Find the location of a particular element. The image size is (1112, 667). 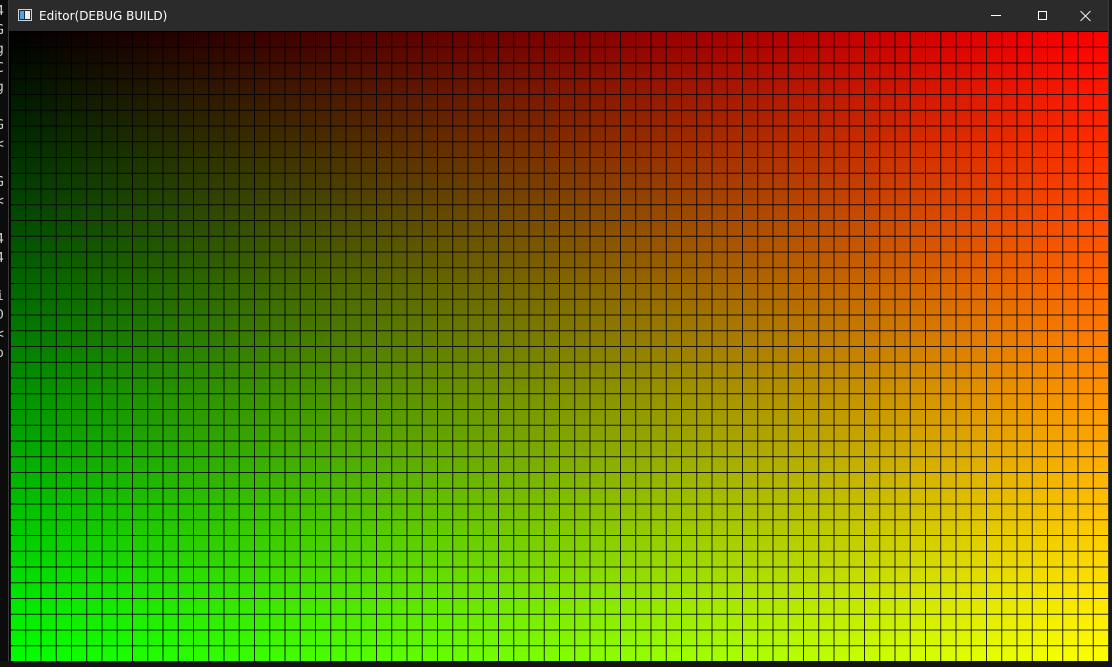

close-icon is located at coordinates (1086, 16).